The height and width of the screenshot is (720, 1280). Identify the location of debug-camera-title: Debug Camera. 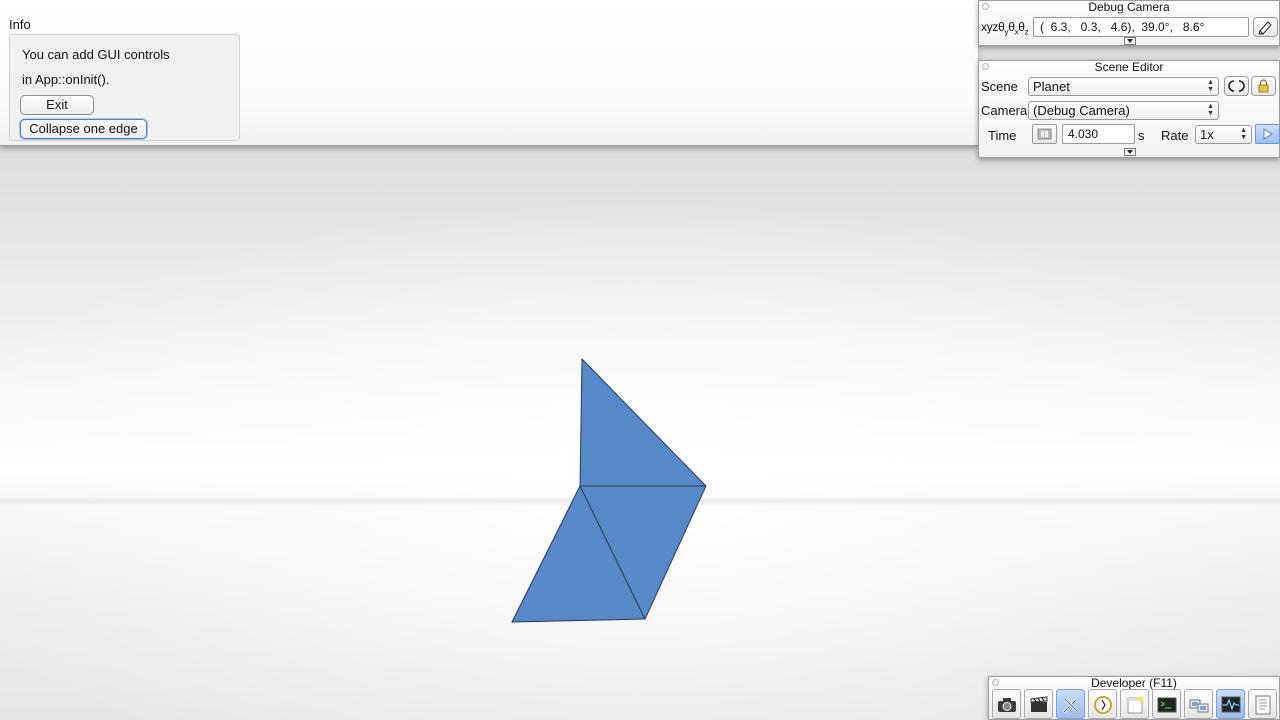
(1129, 7).